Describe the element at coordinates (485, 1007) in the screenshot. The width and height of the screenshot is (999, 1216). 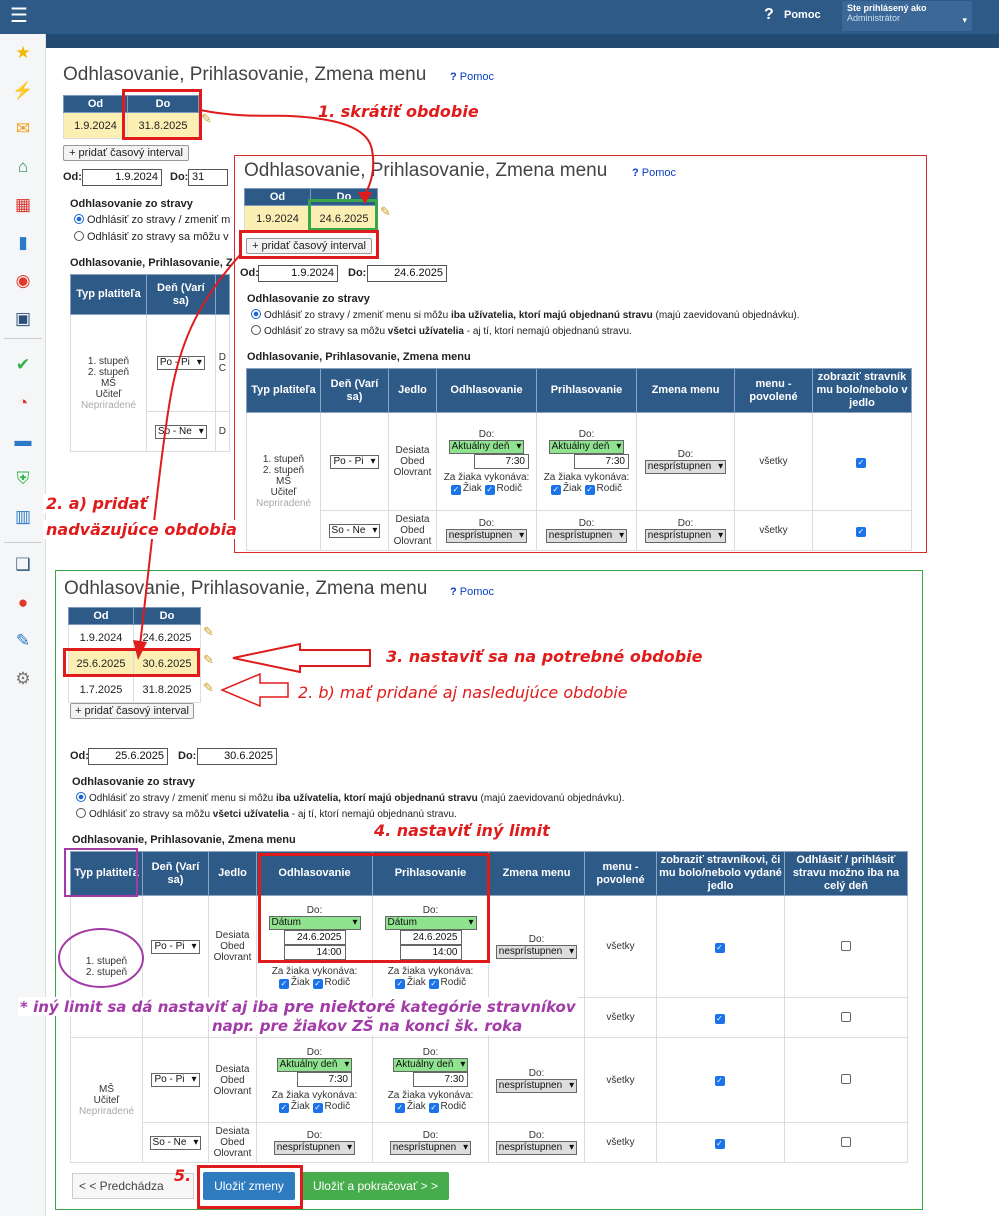
I see `note-text: kategórie stravníkov` at that location.